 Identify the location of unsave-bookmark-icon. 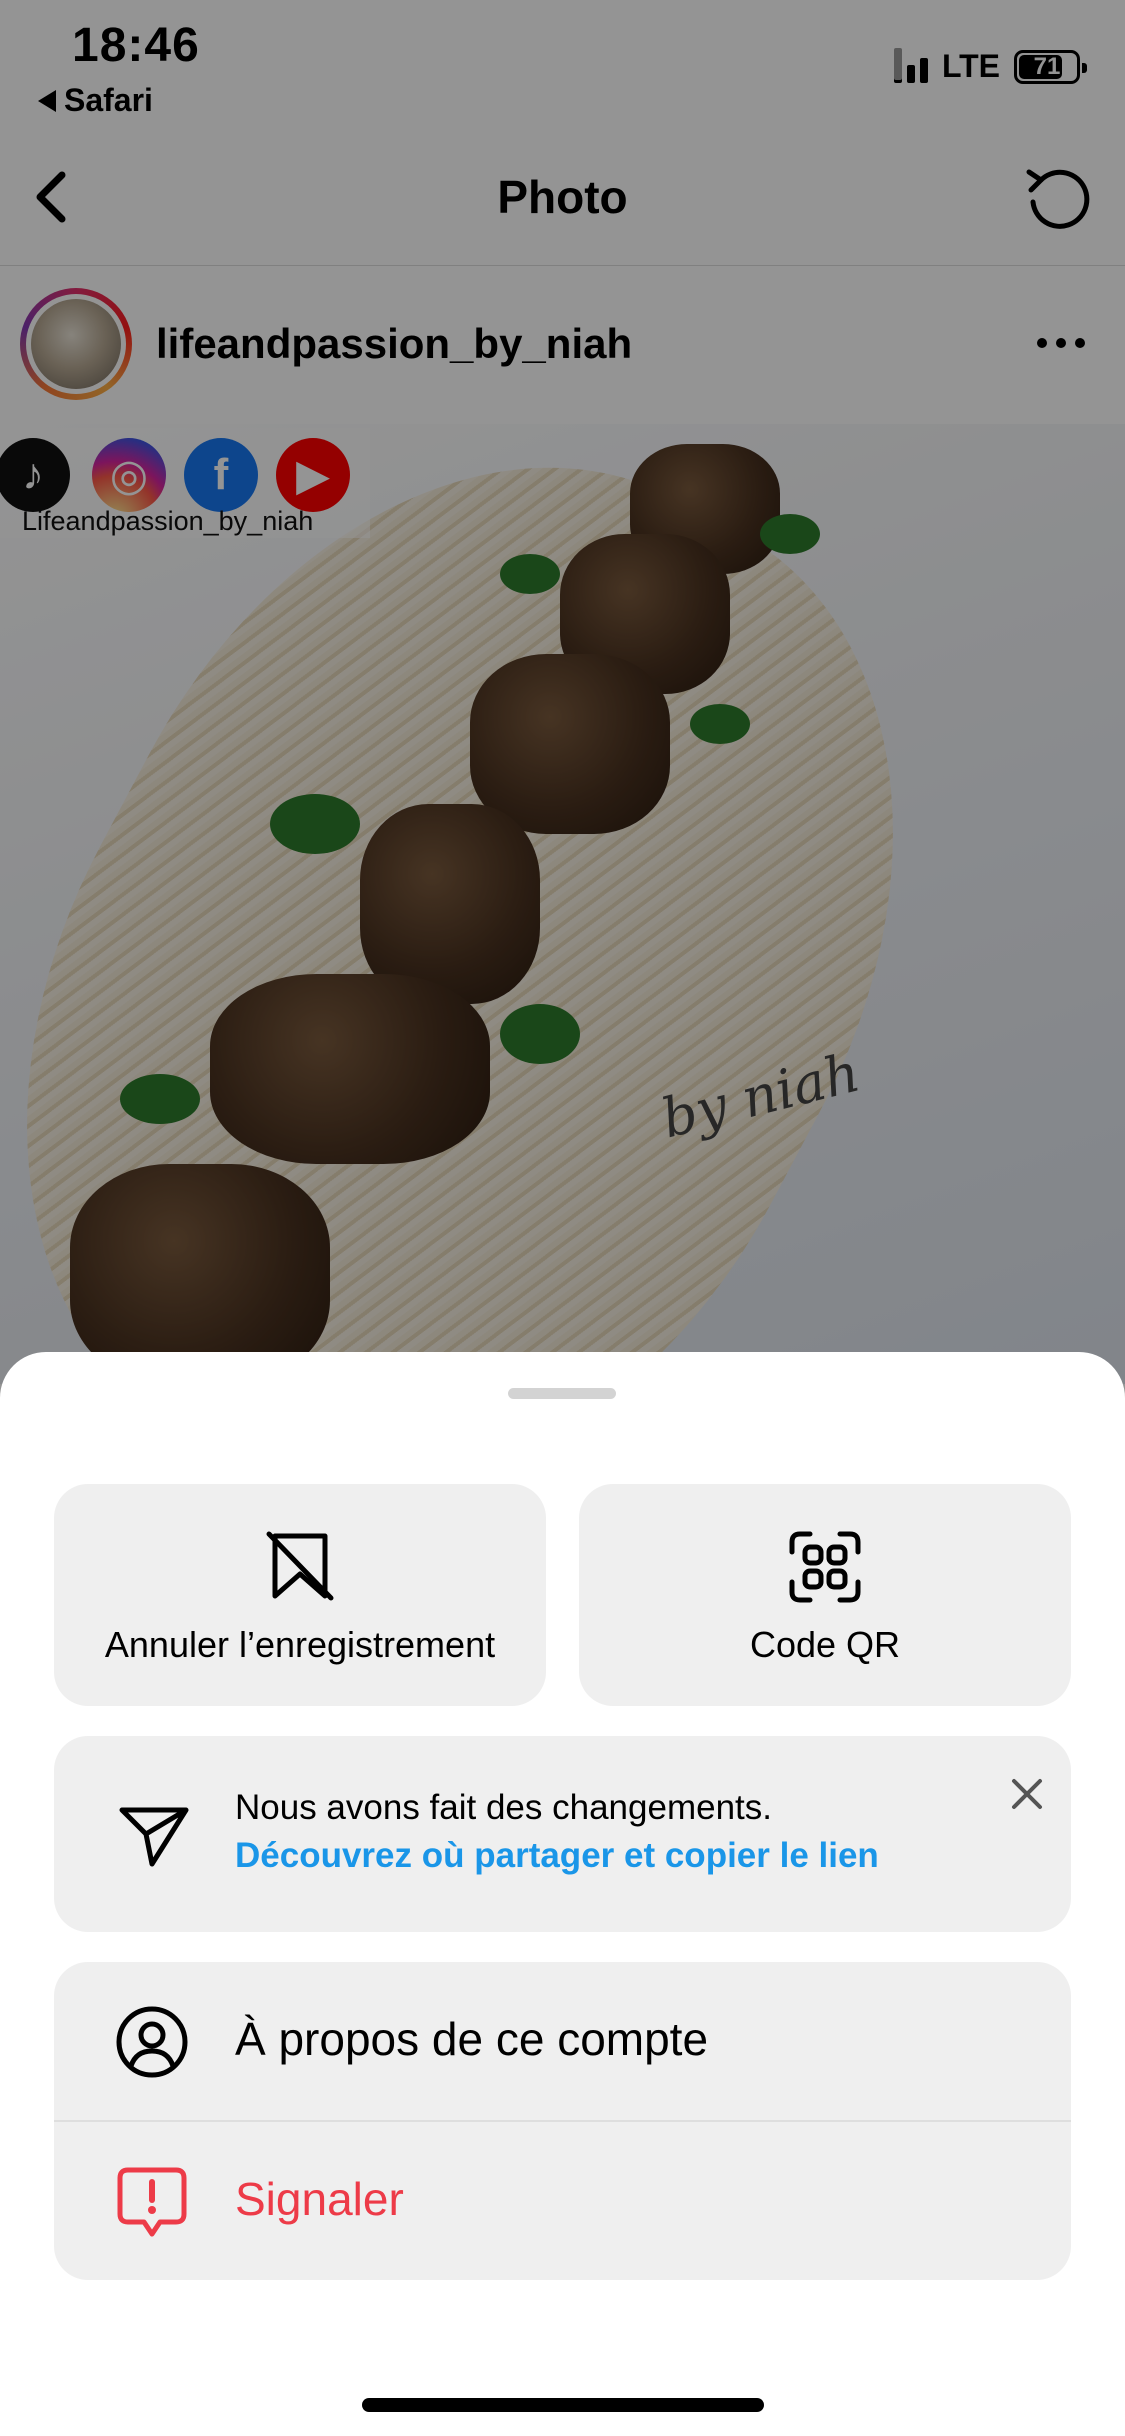
(300, 1566).